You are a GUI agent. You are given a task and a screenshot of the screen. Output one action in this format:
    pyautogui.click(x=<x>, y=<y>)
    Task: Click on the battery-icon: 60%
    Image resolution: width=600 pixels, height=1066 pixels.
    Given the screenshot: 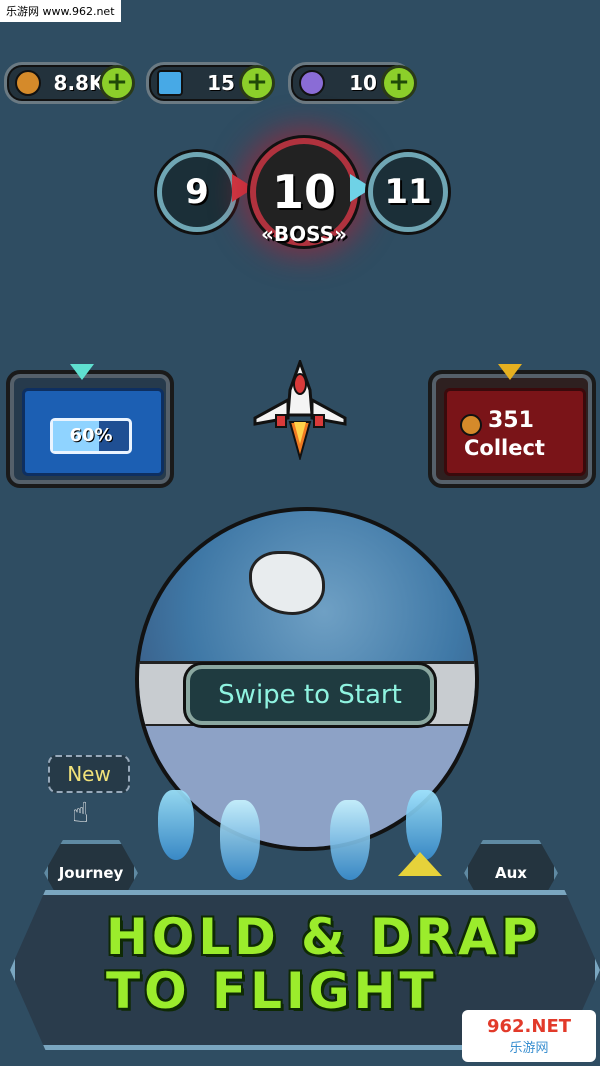 What is the action you would take?
    pyautogui.click(x=91, y=436)
    